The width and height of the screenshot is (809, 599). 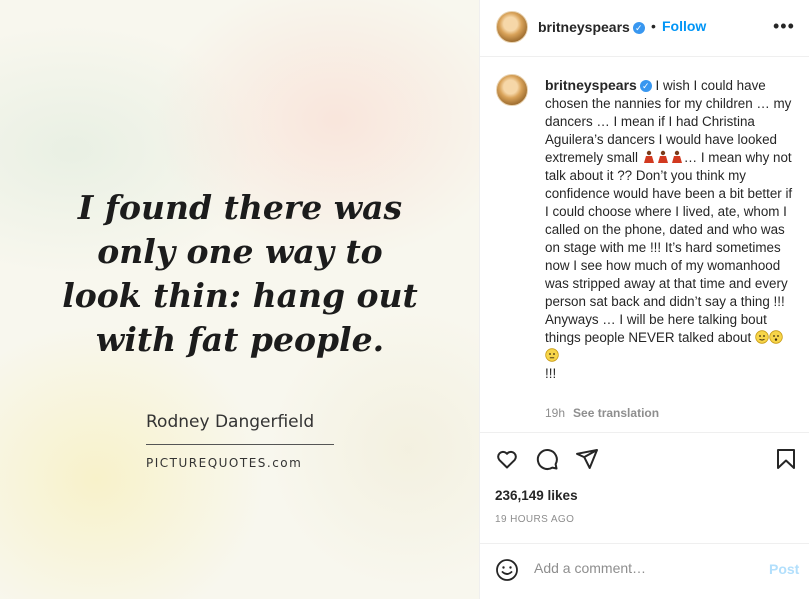 What do you see at coordinates (547, 459) in the screenshot?
I see `comment-icon` at bounding box center [547, 459].